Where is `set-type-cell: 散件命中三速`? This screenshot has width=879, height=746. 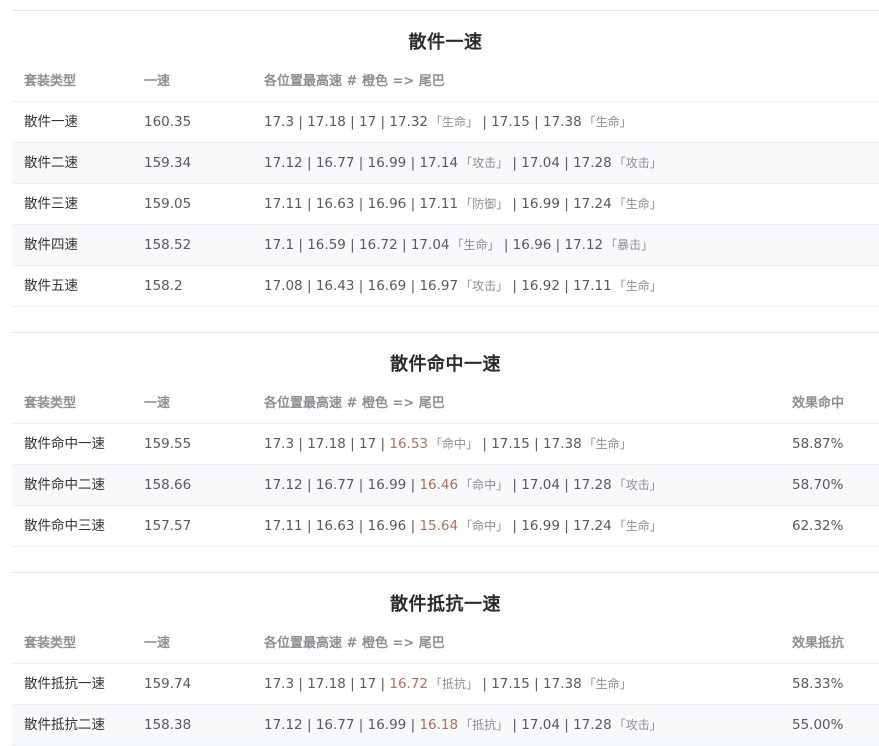 set-type-cell: 散件命中三速 is located at coordinates (64, 526).